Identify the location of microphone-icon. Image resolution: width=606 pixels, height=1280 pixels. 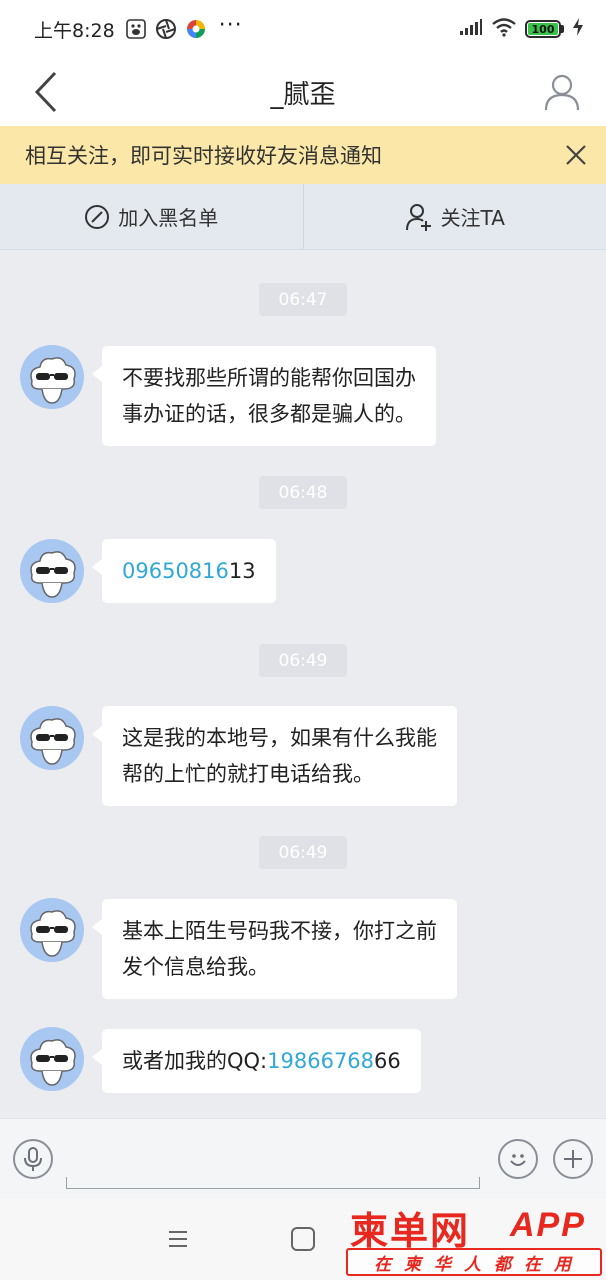
(33, 1159).